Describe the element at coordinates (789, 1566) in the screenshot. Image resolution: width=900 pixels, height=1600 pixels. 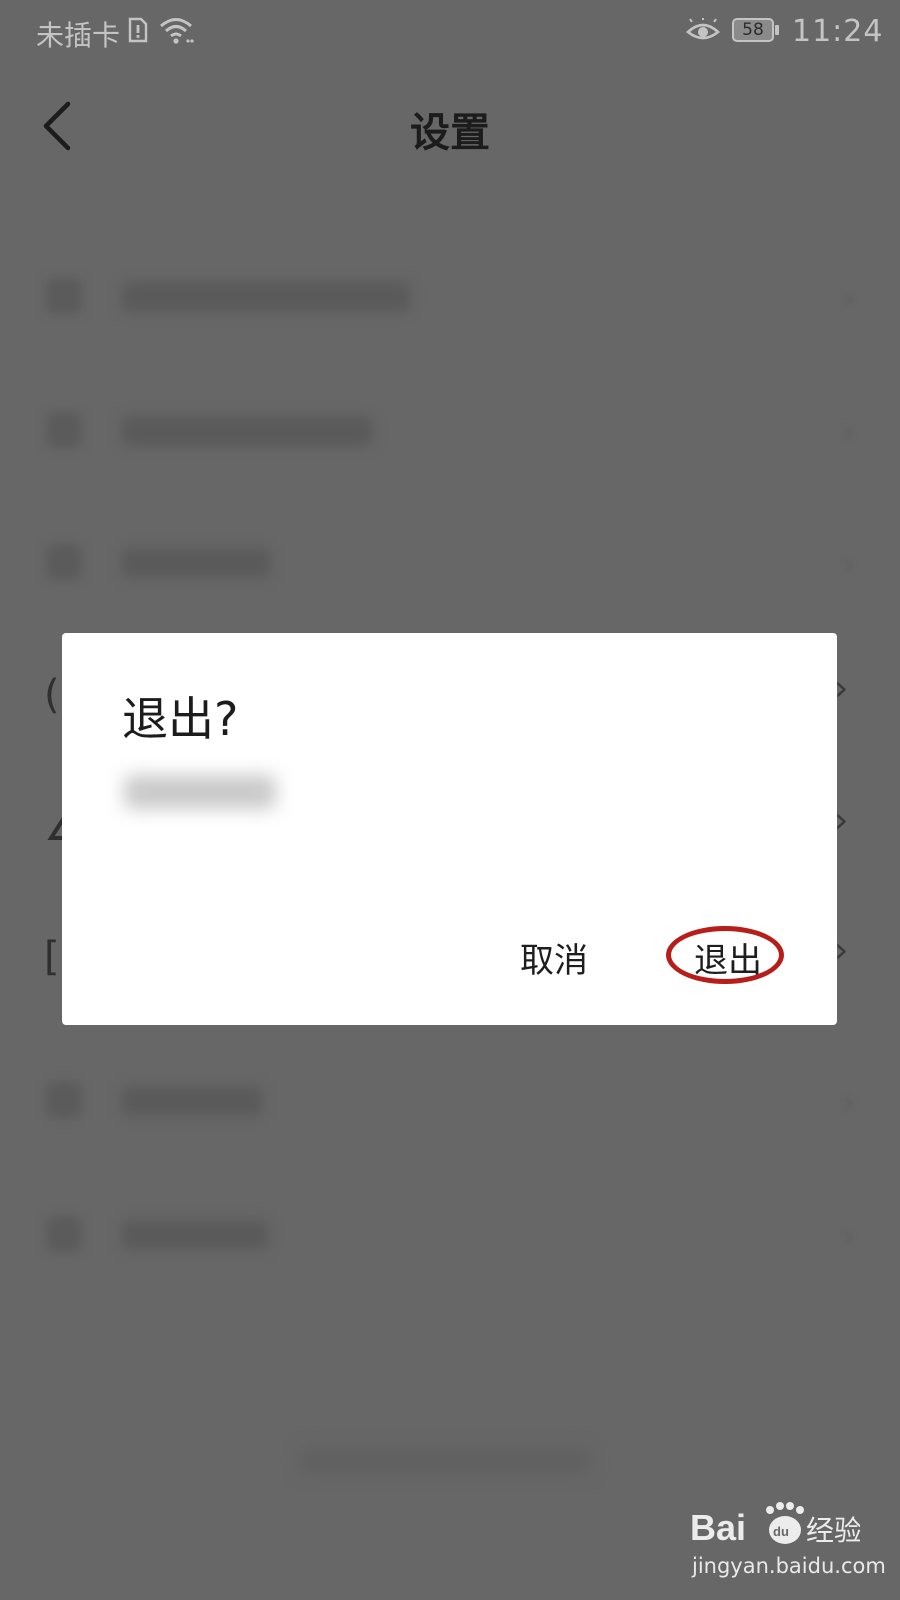
I see `watermark-site: jingyan.baidu.com` at that location.